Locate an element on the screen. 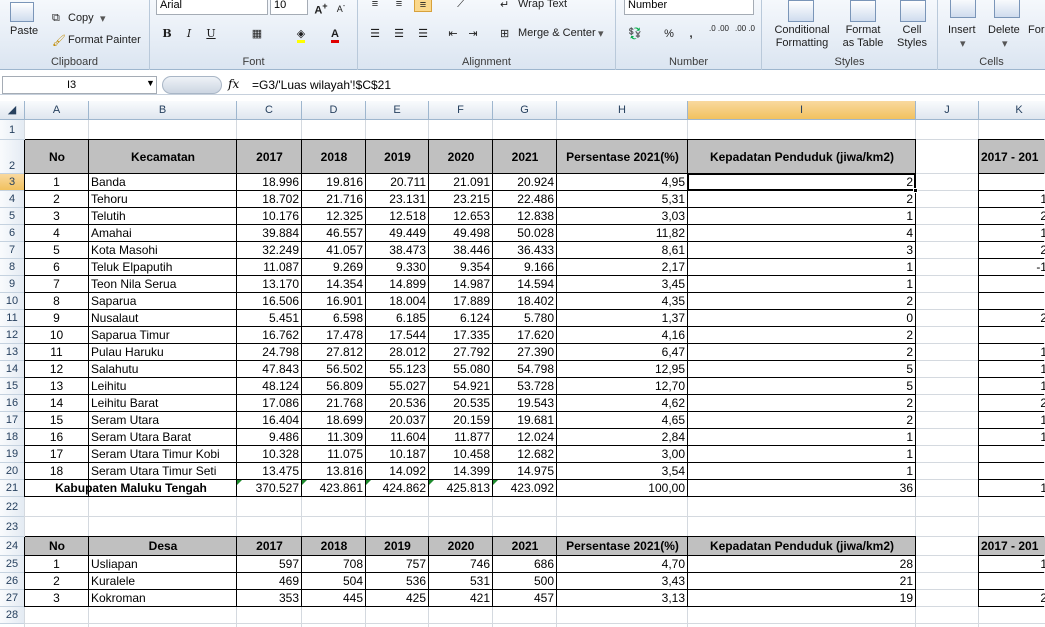 The image size is (1045, 627). table-cell: Seram Utara Timur Kobi is located at coordinates (162, 454).